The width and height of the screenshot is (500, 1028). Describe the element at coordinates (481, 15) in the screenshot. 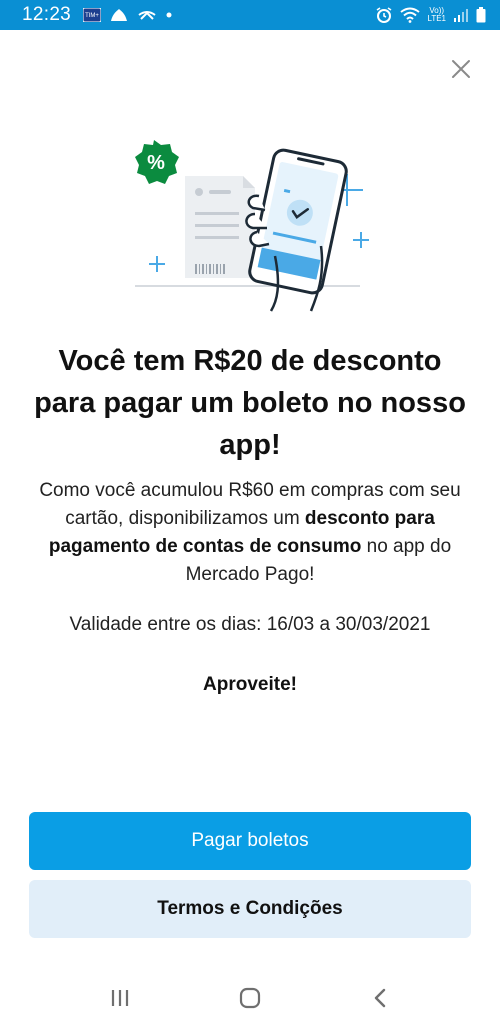

I see `battery-icon` at that location.